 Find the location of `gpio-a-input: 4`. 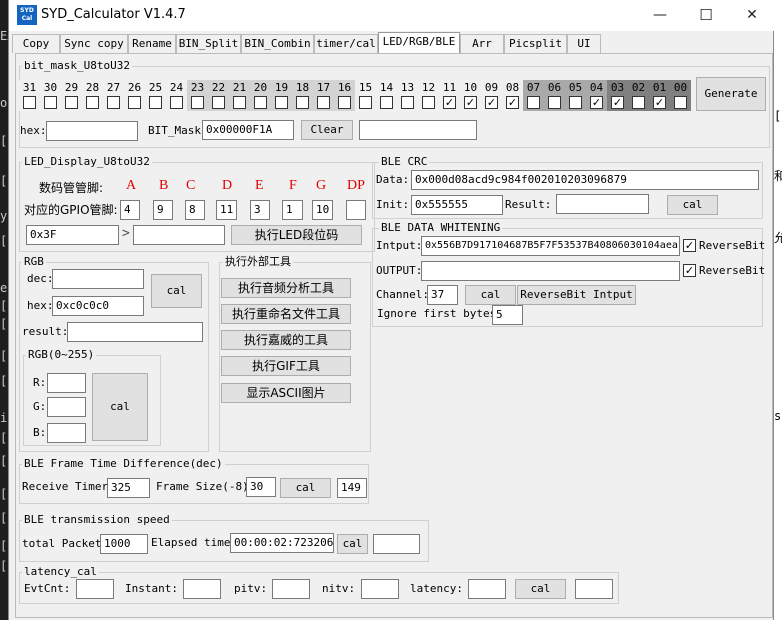

gpio-a-input: 4 is located at coordinates (130, 210).